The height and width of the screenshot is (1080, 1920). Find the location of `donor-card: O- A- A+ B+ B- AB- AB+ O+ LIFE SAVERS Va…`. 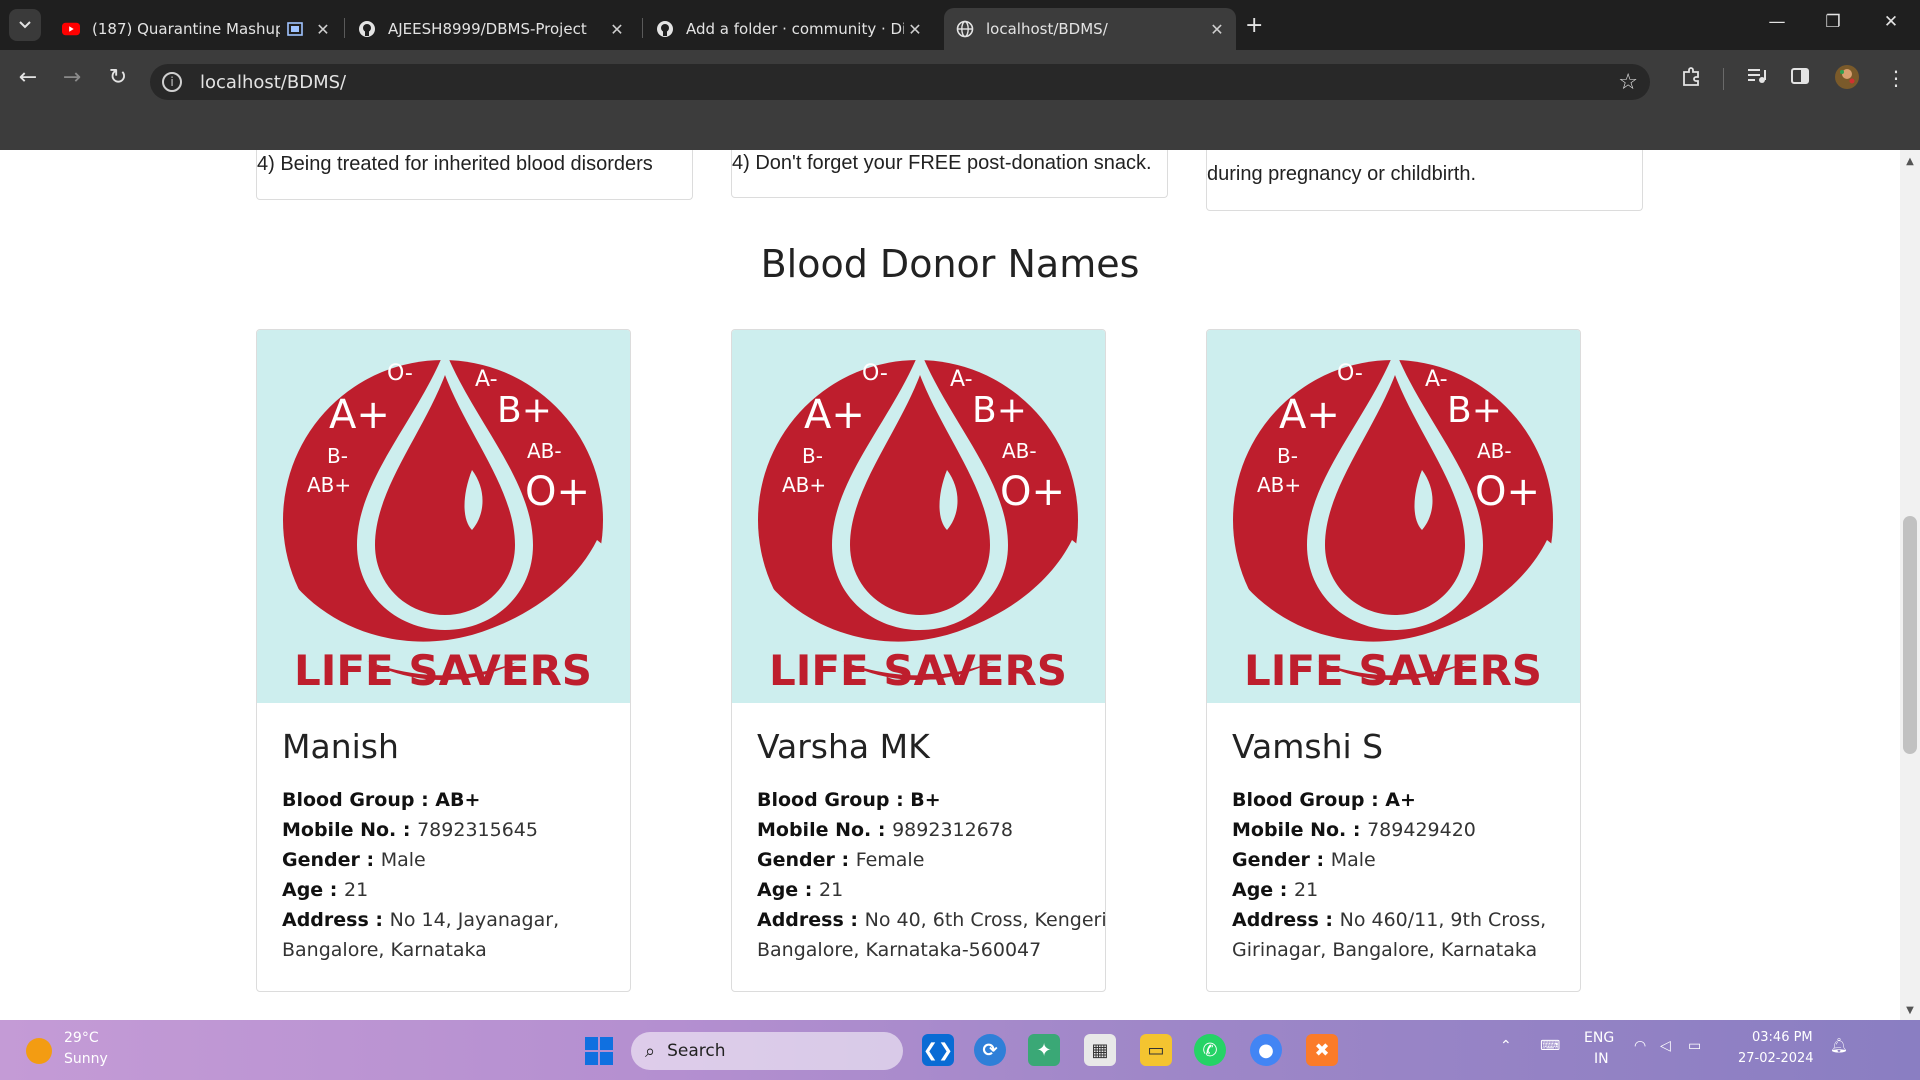

donor-card: O- A- A+ B+ B- AB- AB+ O+ LIFE SAVERS Va… is located at coordinates (1393, 660).